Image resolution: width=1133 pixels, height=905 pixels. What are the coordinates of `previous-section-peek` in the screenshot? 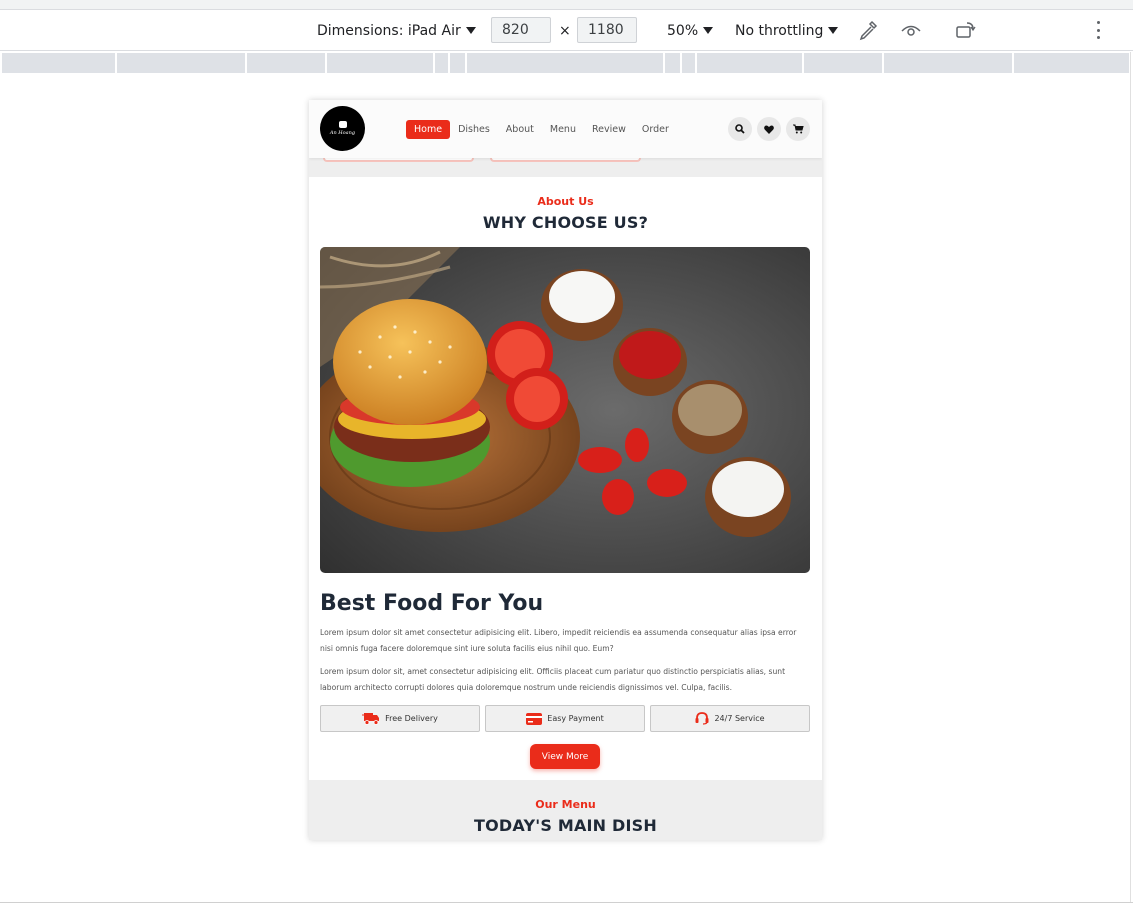 It's located at (565, 167).